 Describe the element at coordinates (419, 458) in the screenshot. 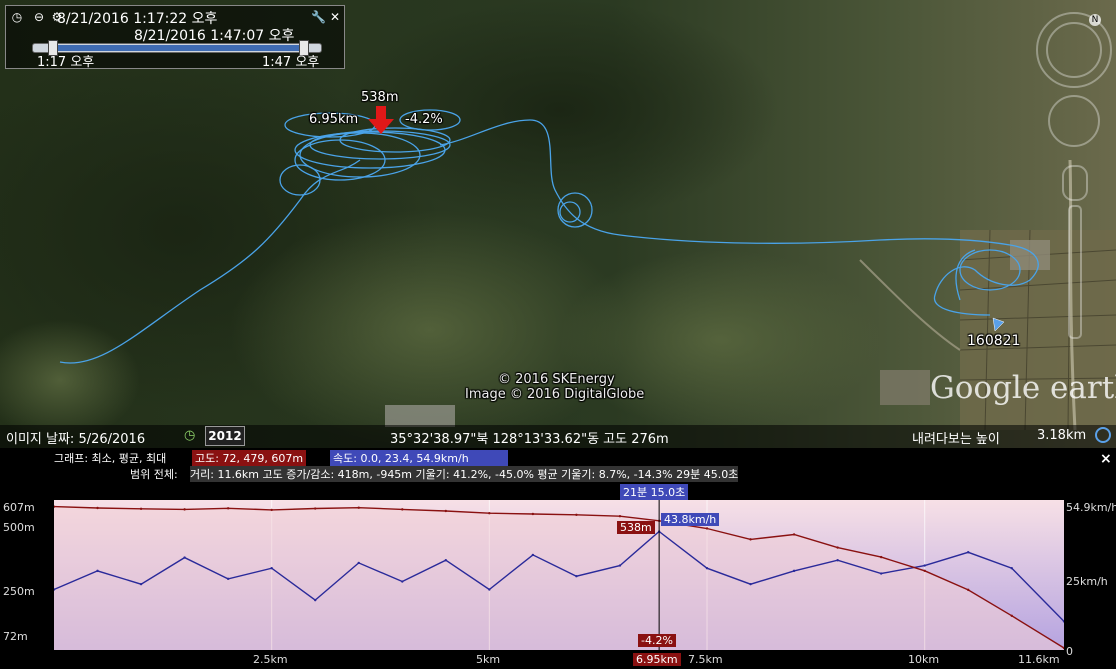

I see `speed-stats: 속도: 0.0, 23.4, 54.9km/h` at that location.